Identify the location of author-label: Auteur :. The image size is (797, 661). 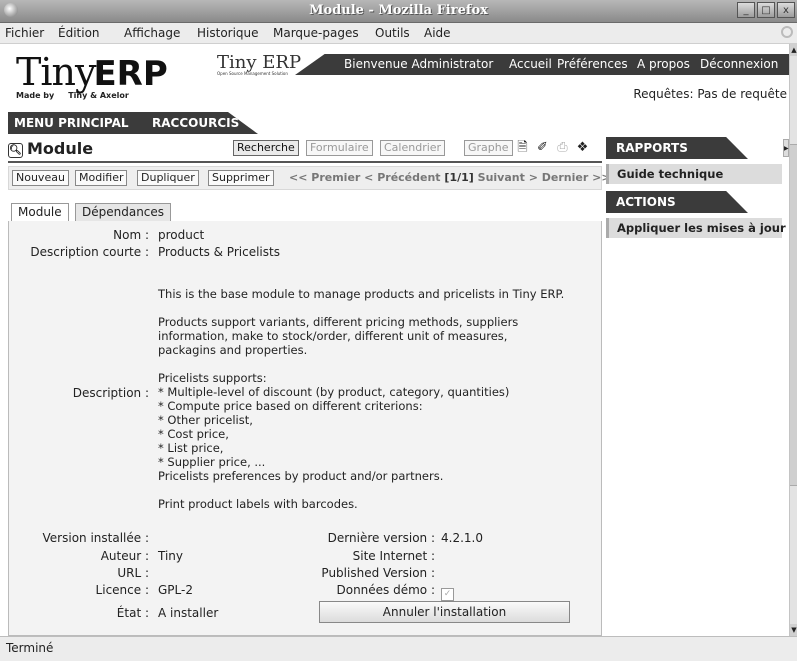
(124, 556).